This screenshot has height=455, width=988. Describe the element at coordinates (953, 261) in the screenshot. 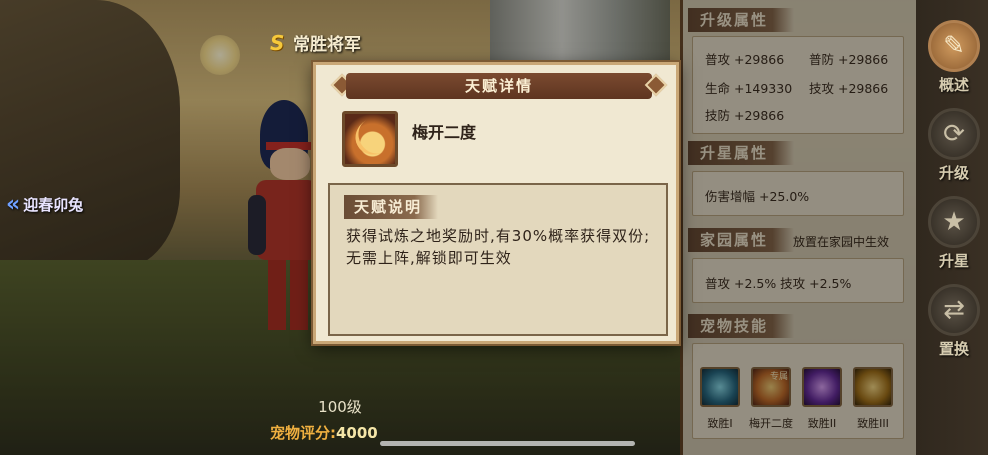

I see `side-button-label: 升星` at that location.